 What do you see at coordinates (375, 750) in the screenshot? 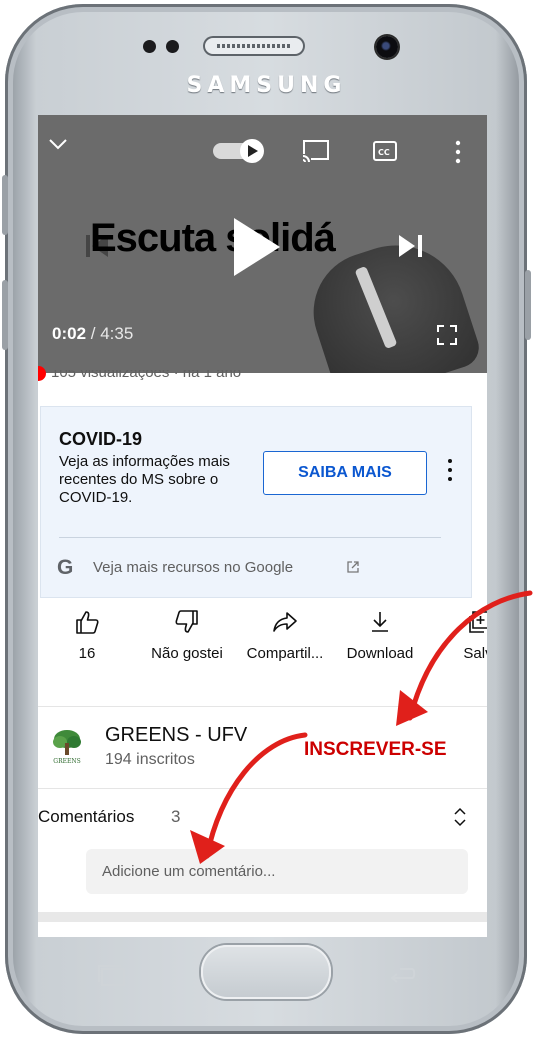
I see `subscribe-button: INSCREVER-SE` at bounding box center [375, 750].